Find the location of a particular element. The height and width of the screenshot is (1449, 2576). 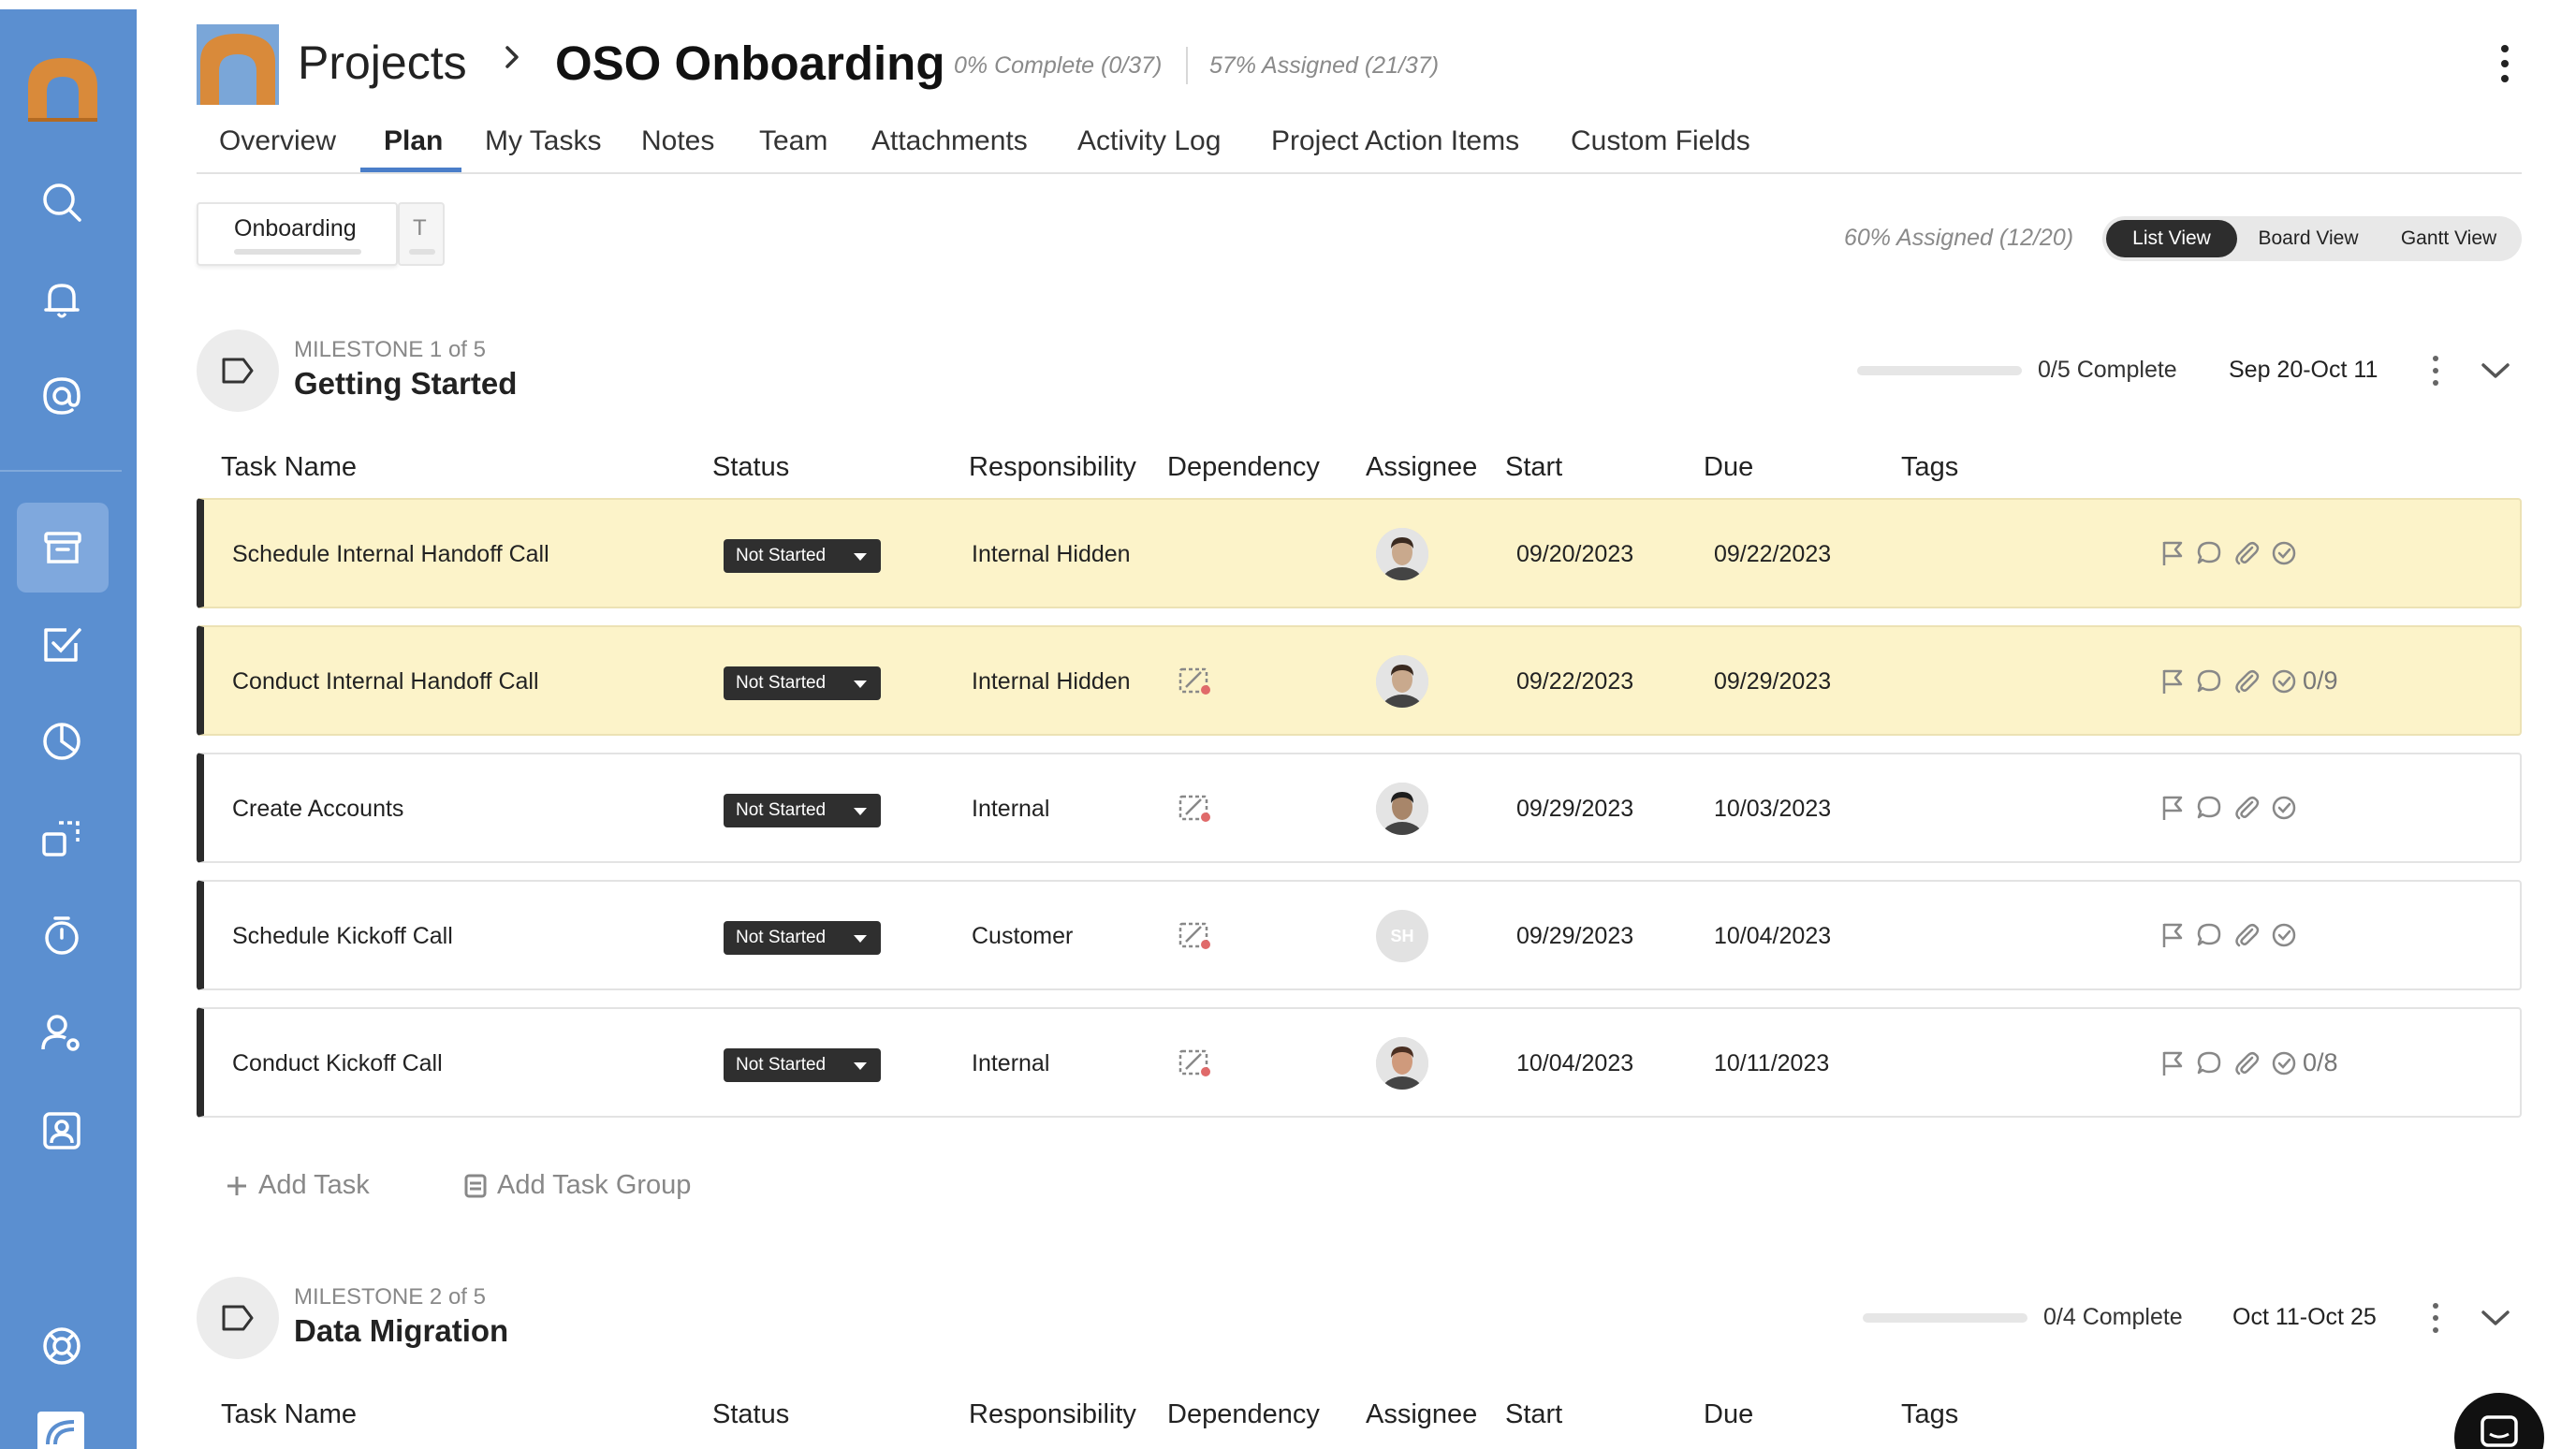

task-start-date: 09/22/2023 is located at coordinates (1574, 681).